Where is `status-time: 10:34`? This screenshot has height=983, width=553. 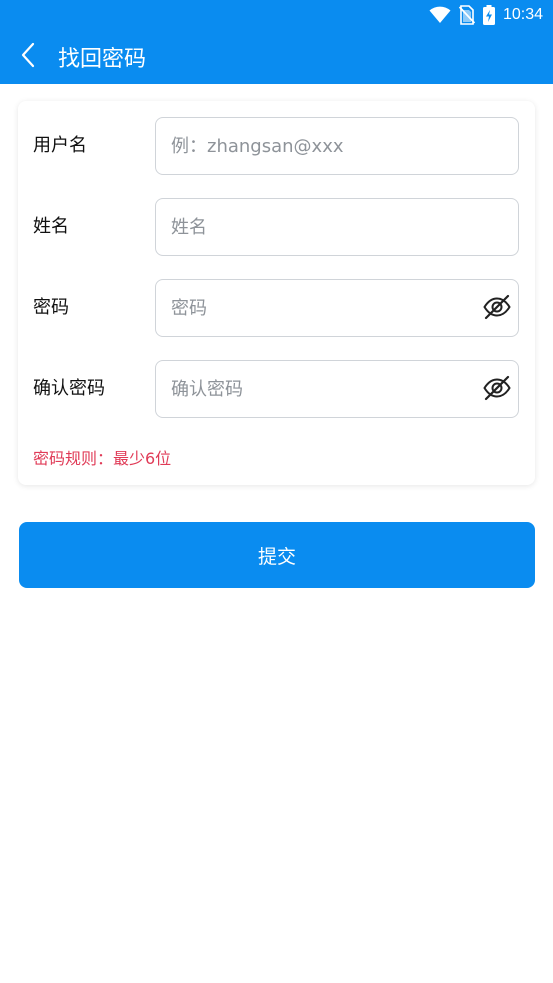 status-time: 10:34 is located at coordinates (522, 14).